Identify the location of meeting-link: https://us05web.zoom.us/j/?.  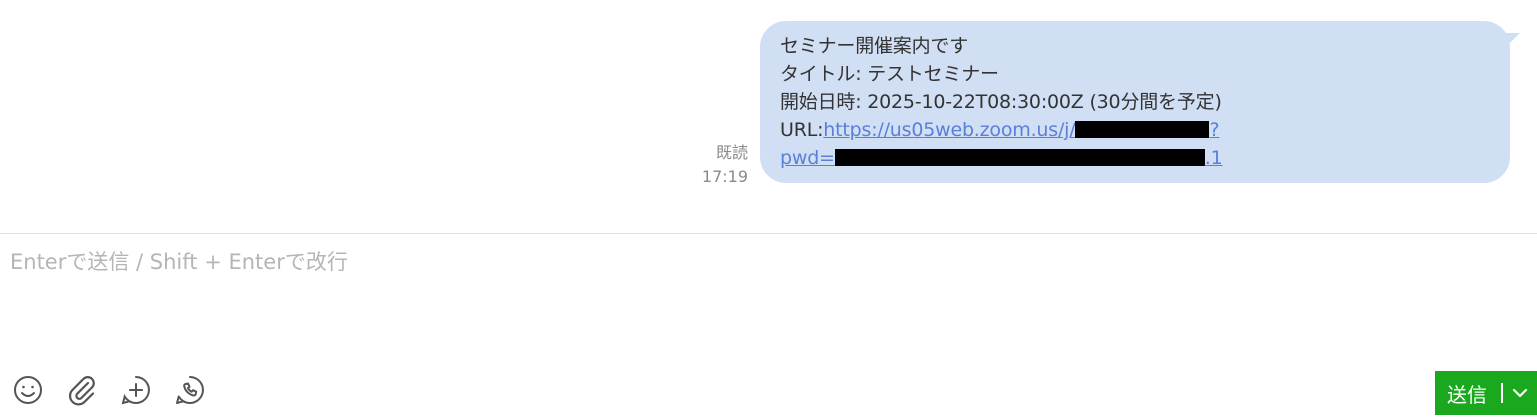
(1021, 130).